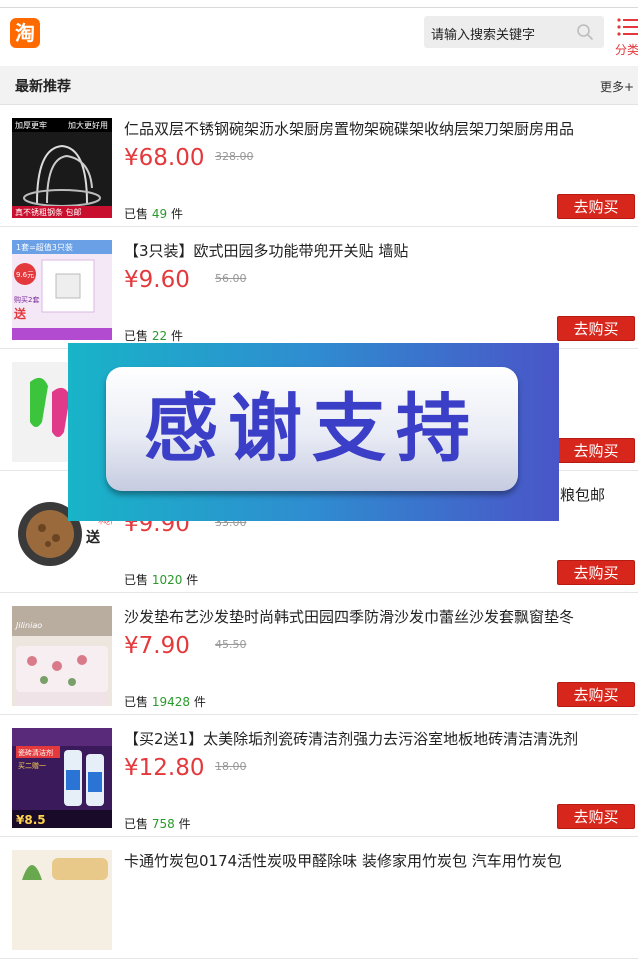 The width and height of the screenshot is (638, 959). Describe the element at coordinates (319, 4) in the screenshot. I see `top-border` at that location.